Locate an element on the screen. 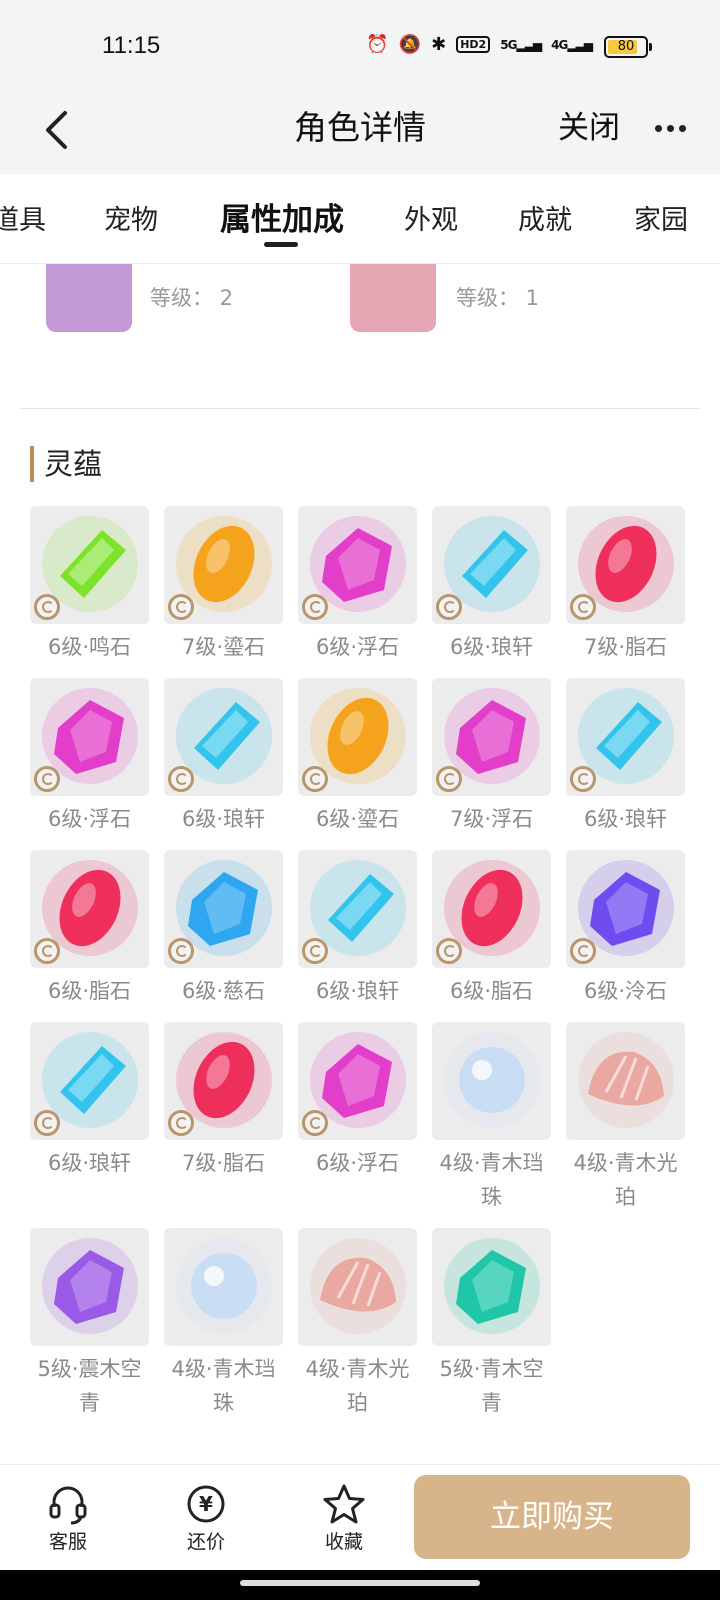  pet-level: 等级： 2 is located at coordinates (192, 298).